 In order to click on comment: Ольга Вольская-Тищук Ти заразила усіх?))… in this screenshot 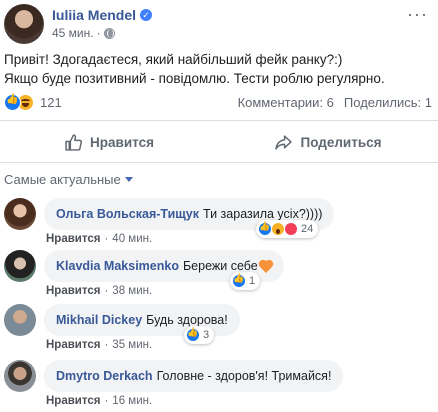, I will do `click(219, 222)`.